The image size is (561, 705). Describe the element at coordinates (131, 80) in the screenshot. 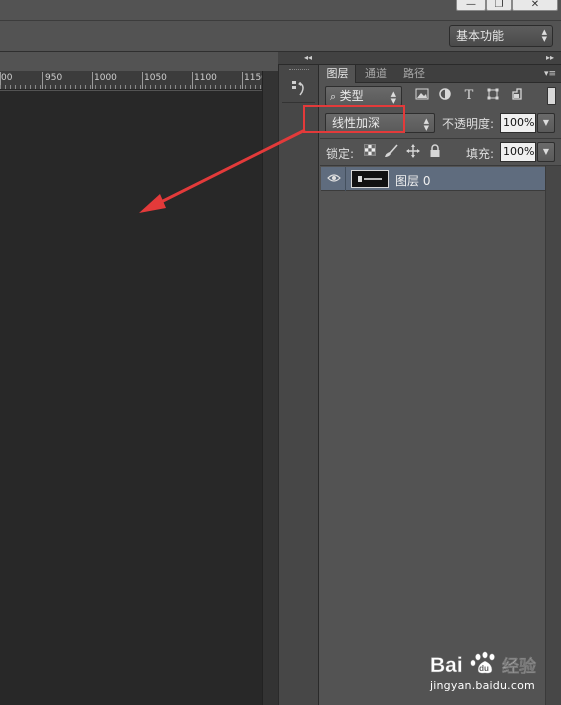

I see `horizontal-ruler: 00 950 1000 1050 1100 1150` at that location.